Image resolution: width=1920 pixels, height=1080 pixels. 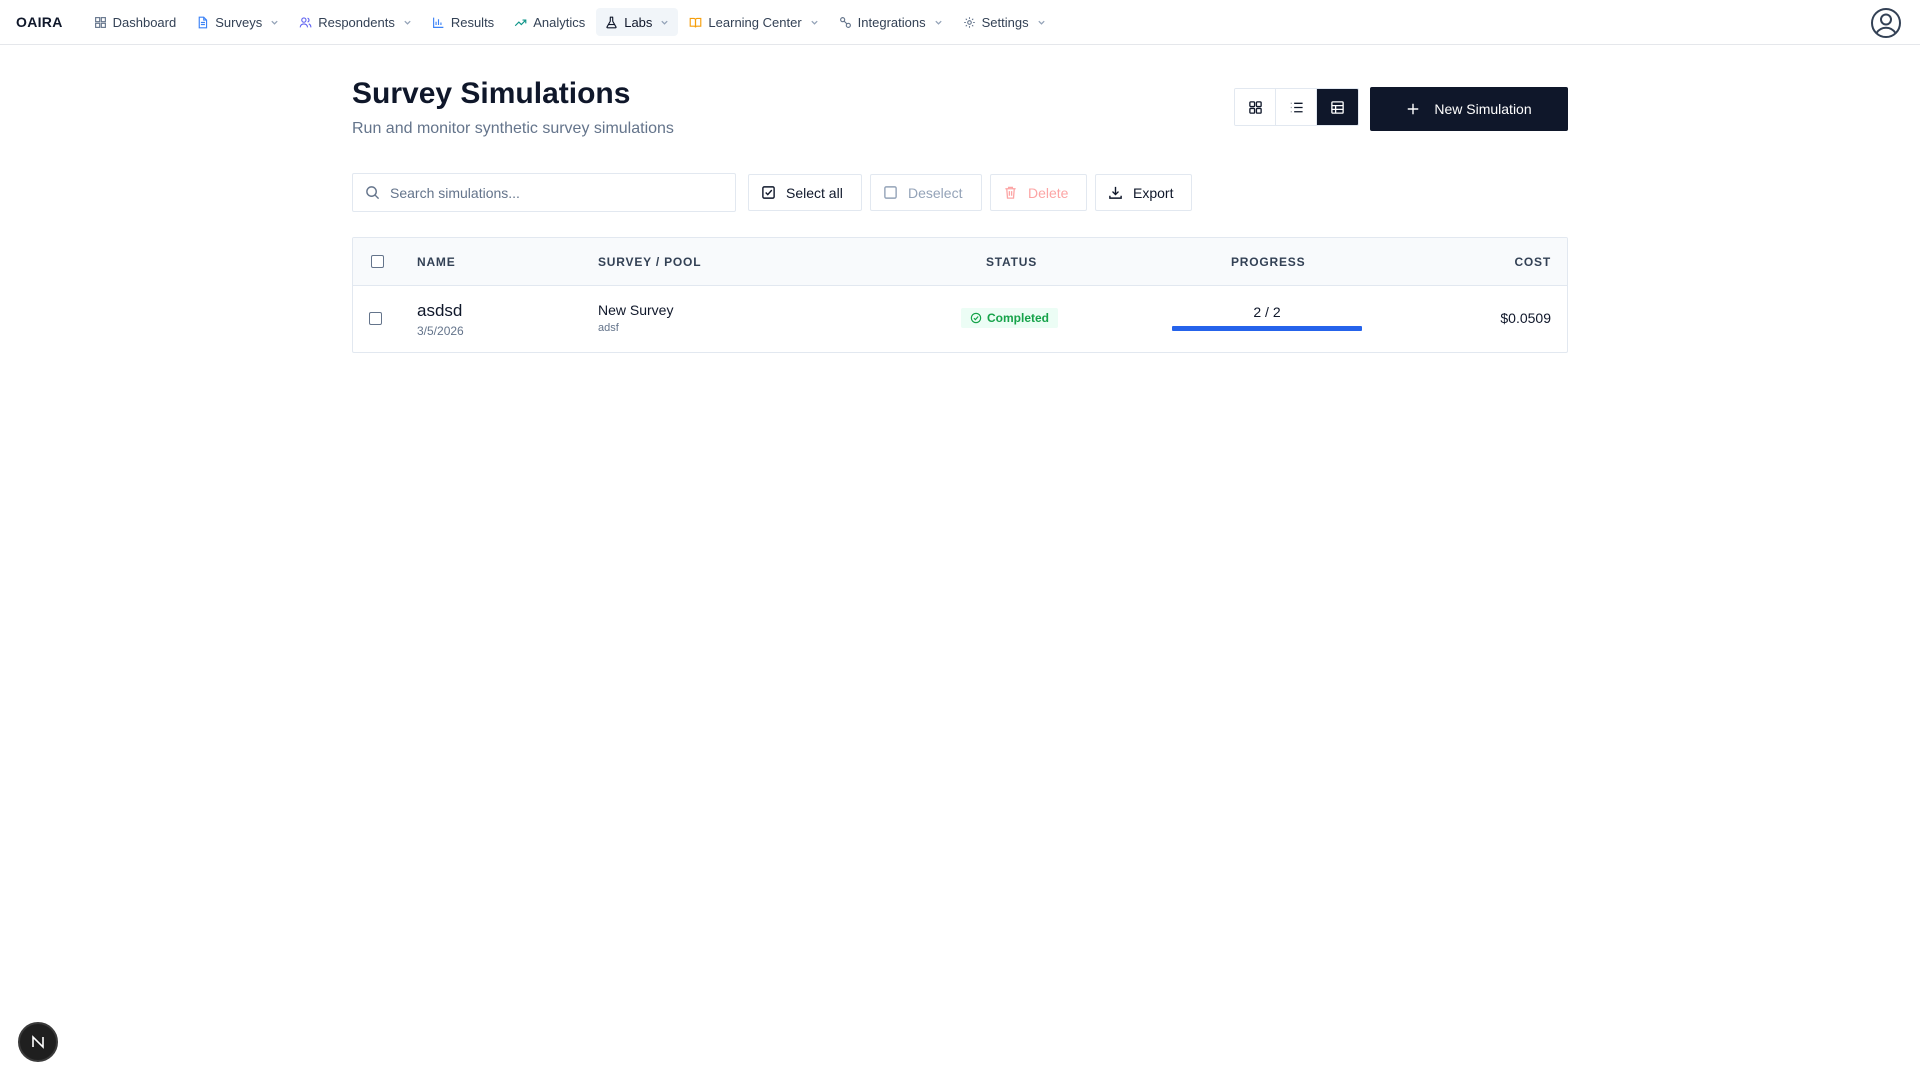 I want to click on export-label: Export, so click(x=1153, y=192).